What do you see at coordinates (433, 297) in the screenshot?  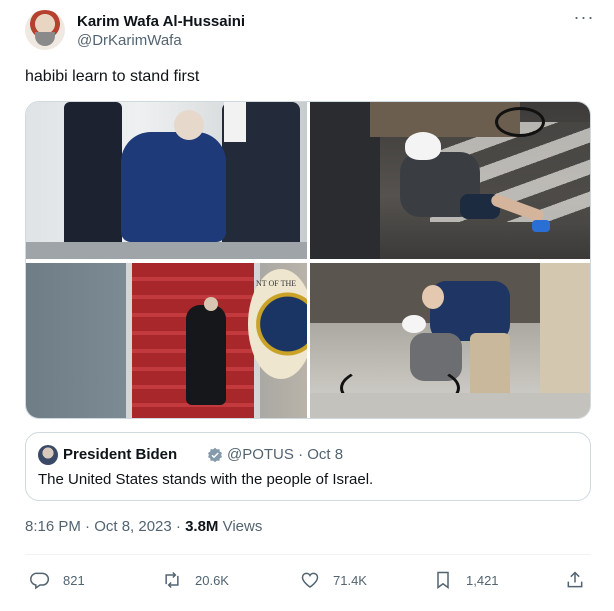 I see `helper-head` at bounding box center [433, 297].